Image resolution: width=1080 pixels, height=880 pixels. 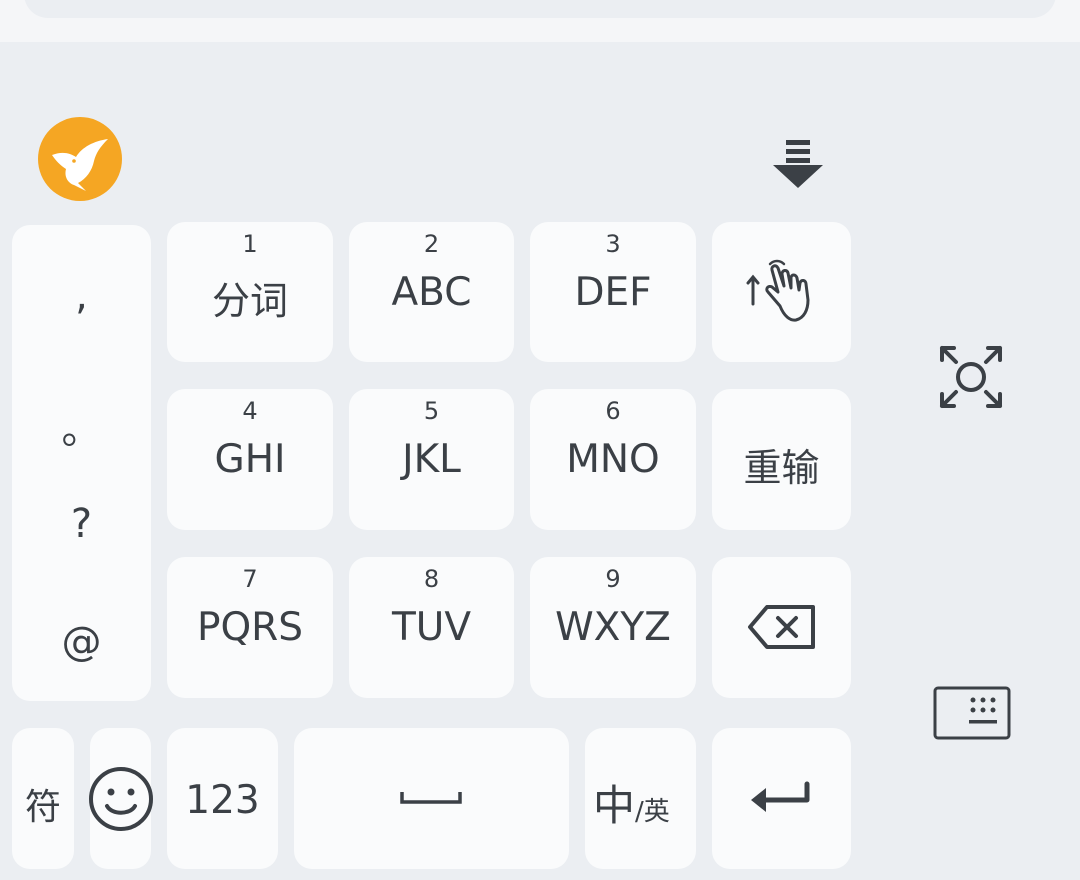 I want to click on key-label: ABC, so click(x=431, y=292).